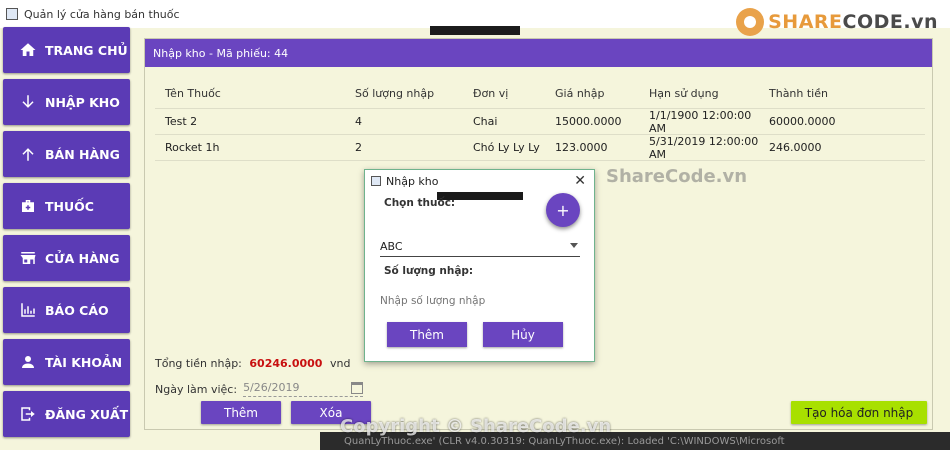 This screenshot has width=950, height=450. What do you see at coordinates (844, 93) in the screenshot?
I see `column-header: Thành tiền` at bounding box center [844, 93].